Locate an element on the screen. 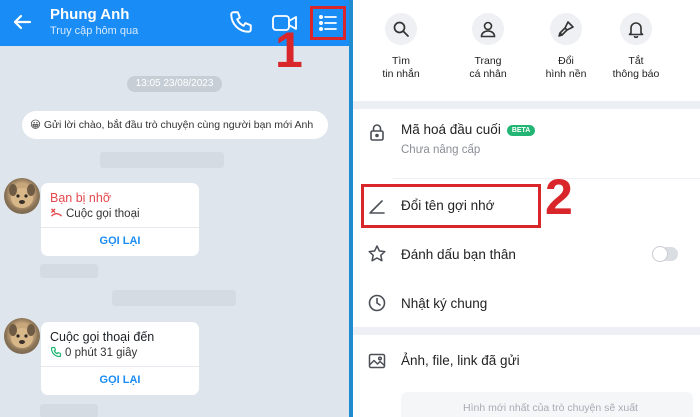  contact-name: Phung Anh is located at coordinates (89, 14).